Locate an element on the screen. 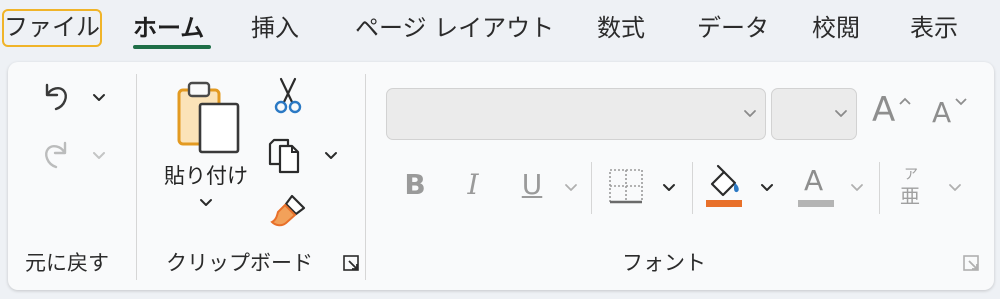 This screenshot has width=1000, height=299. undo-button is located at coordinates (56, 96).